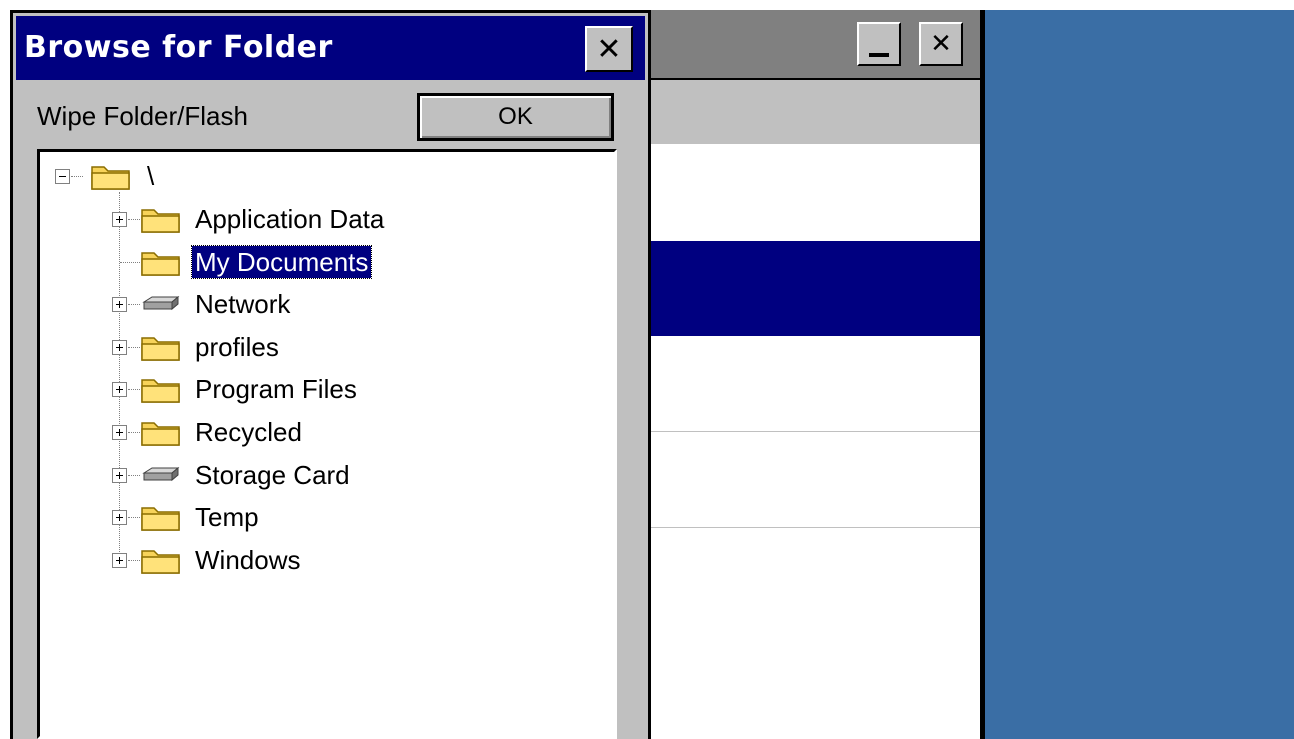 The width and height of the screenshot is (1294, 739). Describe the element at coordinates (276, 389) in the screenshot. I see `tree-node-label: Program Files` at that location.